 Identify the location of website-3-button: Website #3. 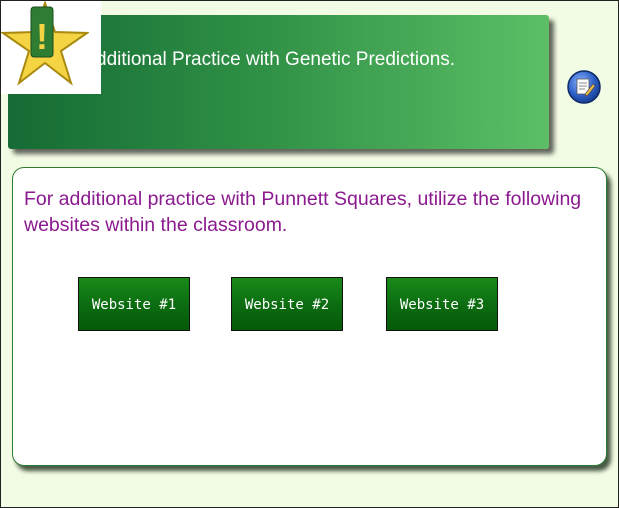
(442, 304).